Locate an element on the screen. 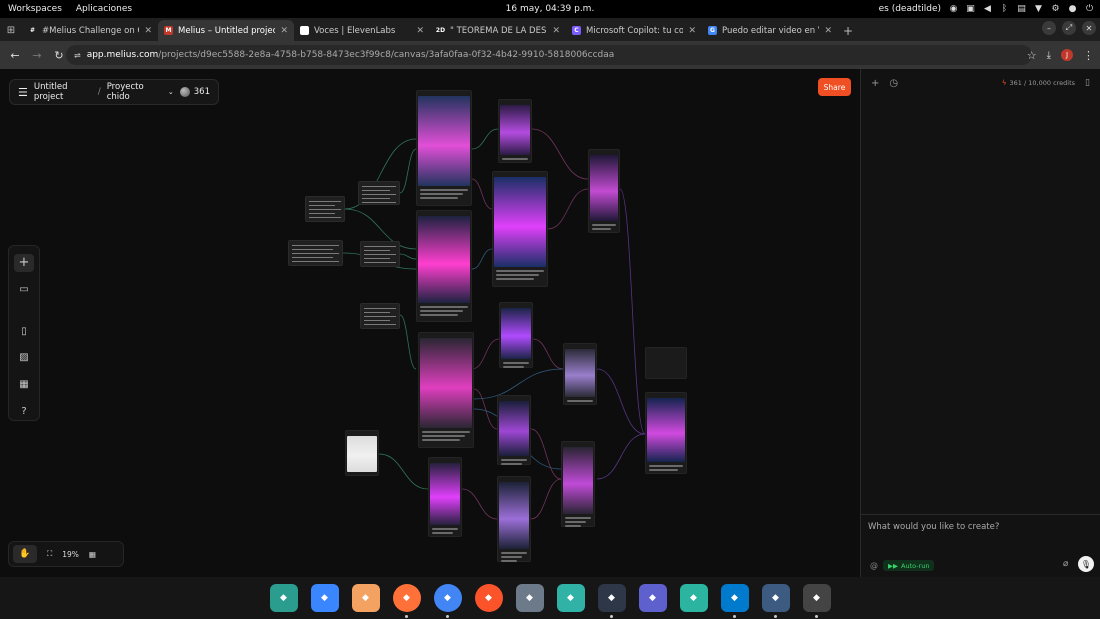 This screenshot has height=619, width=1100. display-icon: ▤ is located at coordinates (1021, 9).